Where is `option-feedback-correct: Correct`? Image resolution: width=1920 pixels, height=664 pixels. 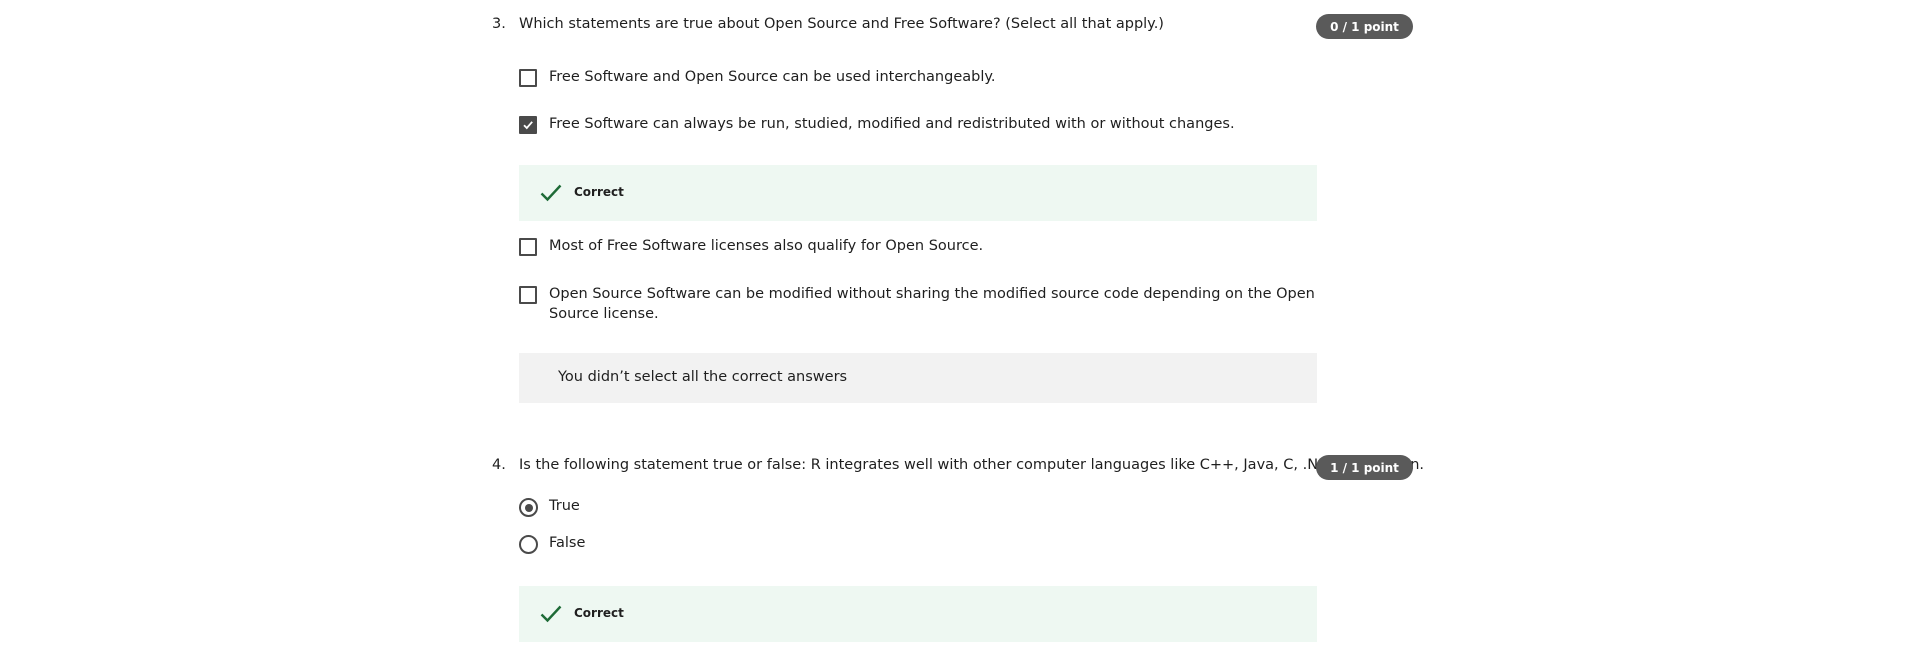
option-feedback-correct: Correct is located at coordinates (918, 193).